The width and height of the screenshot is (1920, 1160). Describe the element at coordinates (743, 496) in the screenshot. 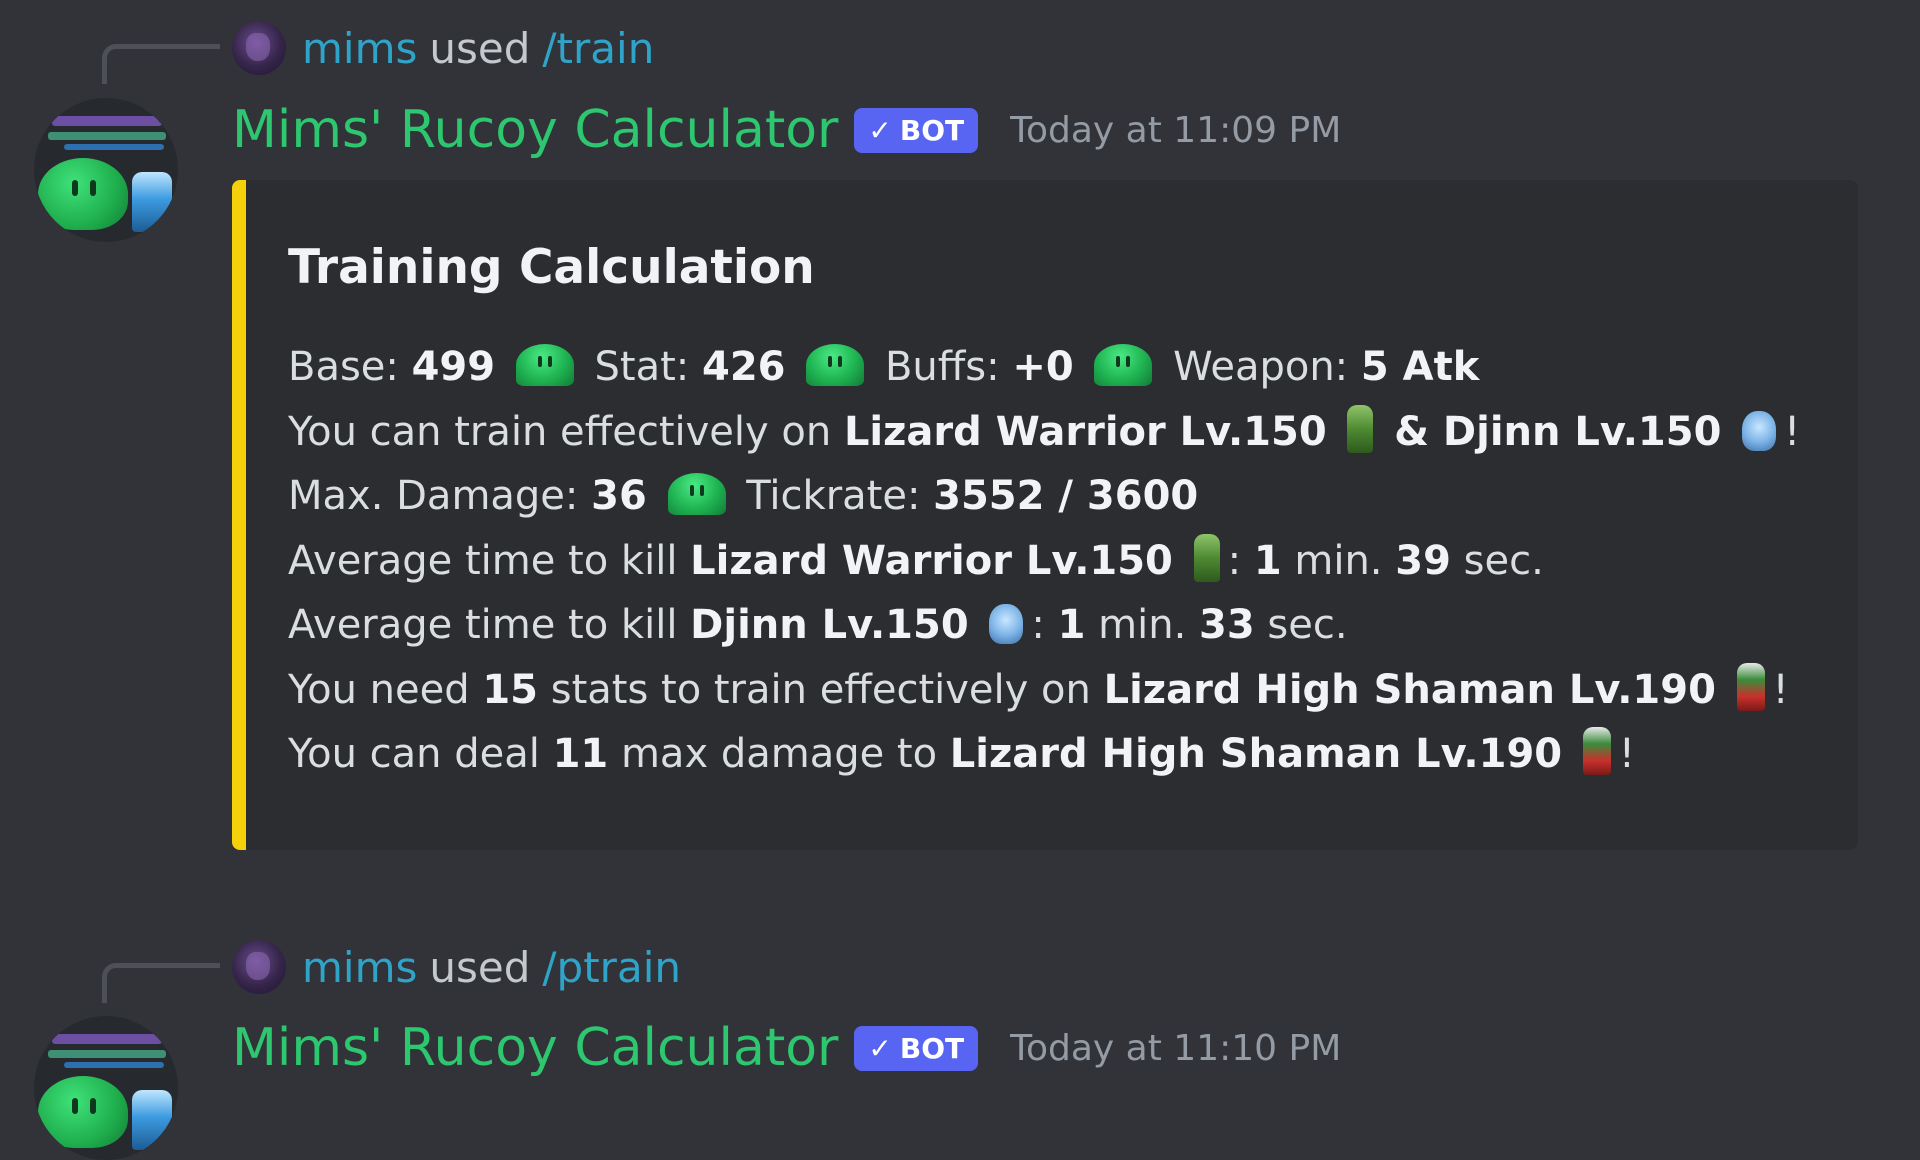

I see `embed-line-max-damage: Max. Damage: 36 Tickrate: 3552 / 3600` at that location.